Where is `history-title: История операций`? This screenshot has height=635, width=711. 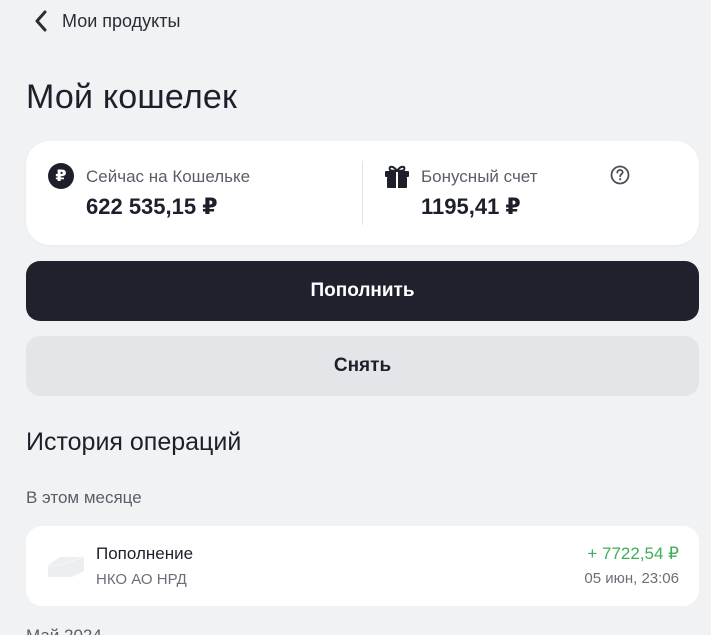 history-title: История операций is located at coordinates (134, 442).